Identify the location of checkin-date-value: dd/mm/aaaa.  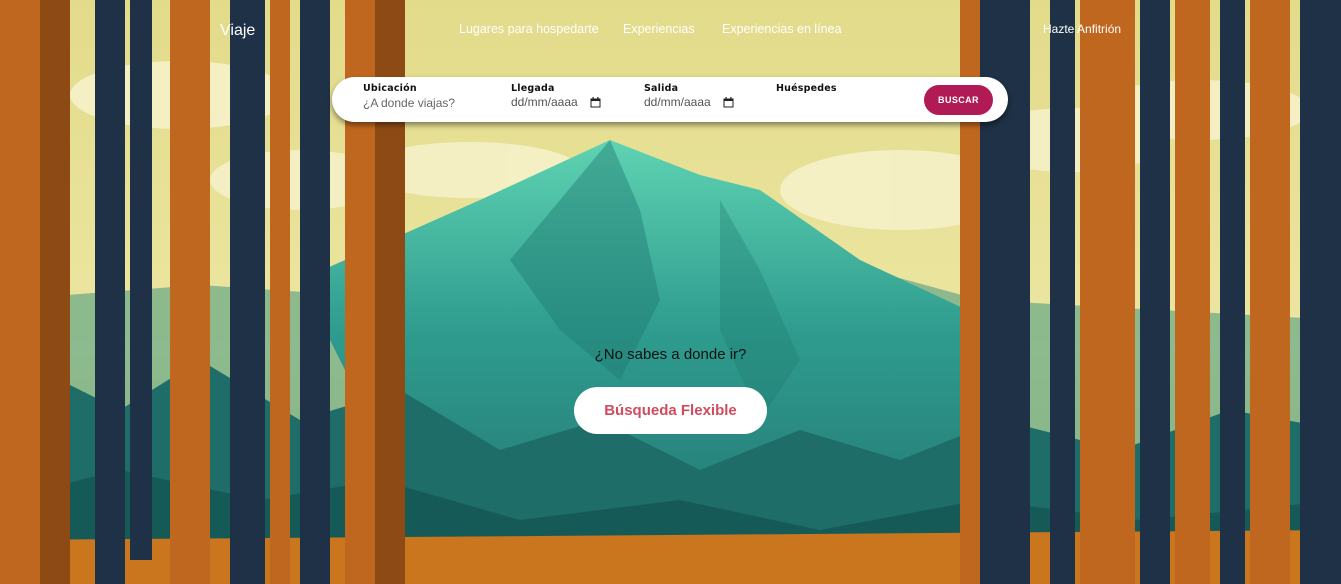
(544, 102).